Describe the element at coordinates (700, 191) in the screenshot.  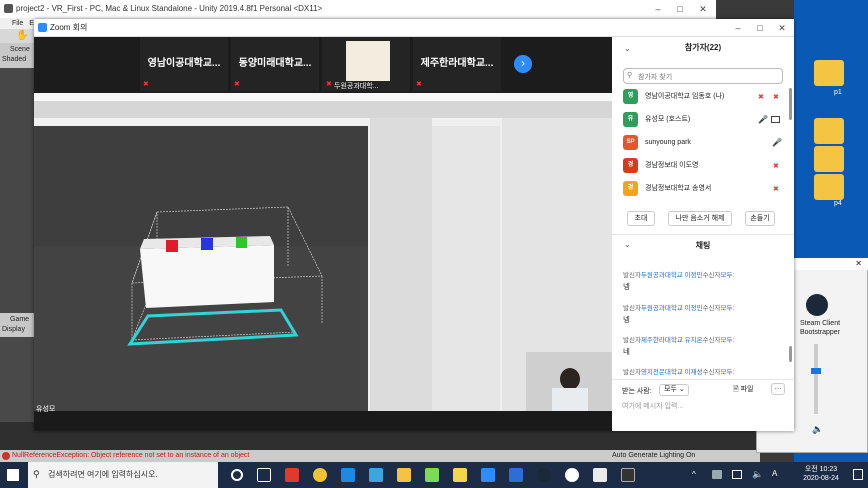
I see `participant-row: 경 경남정보대학교 송영서 ✖` at that location.